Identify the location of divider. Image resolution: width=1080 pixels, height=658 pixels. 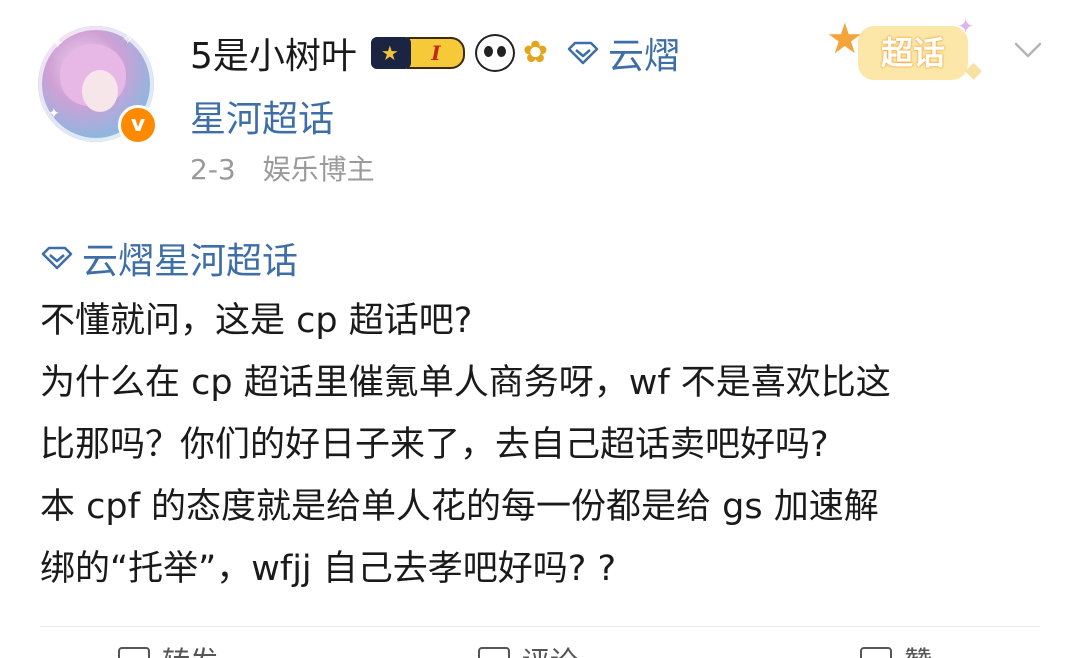
(540, 626).